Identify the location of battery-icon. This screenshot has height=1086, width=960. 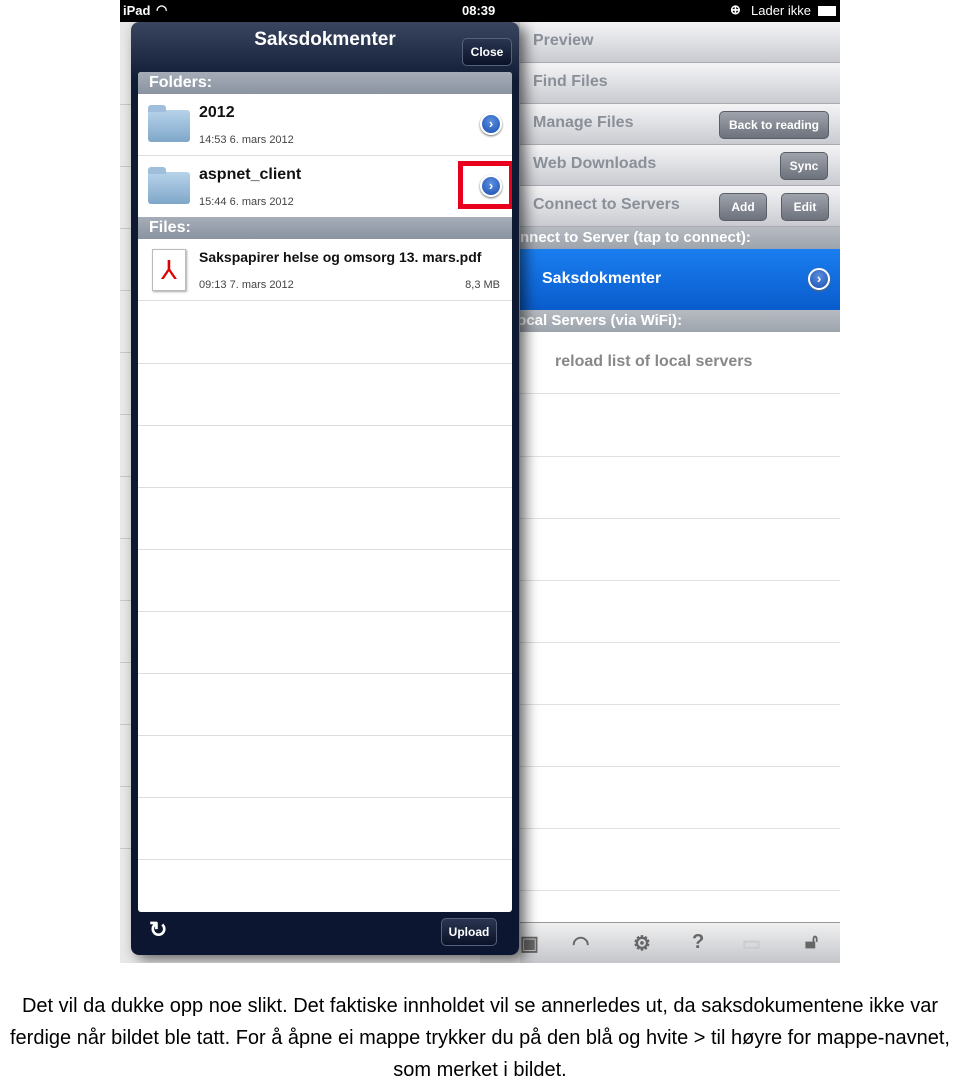
(827, 11).